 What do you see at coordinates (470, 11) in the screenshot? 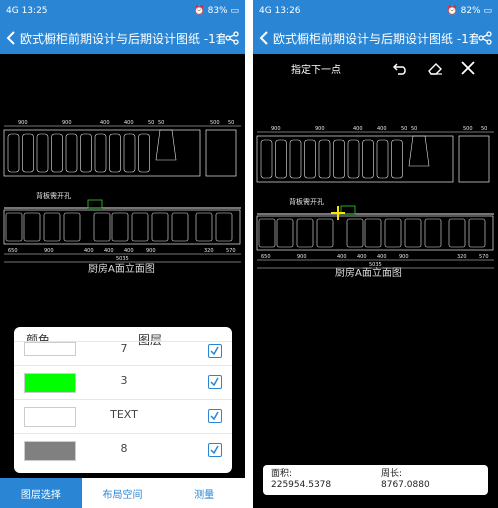
I see `battery-level: 82%` at bounding box center [470, 11].